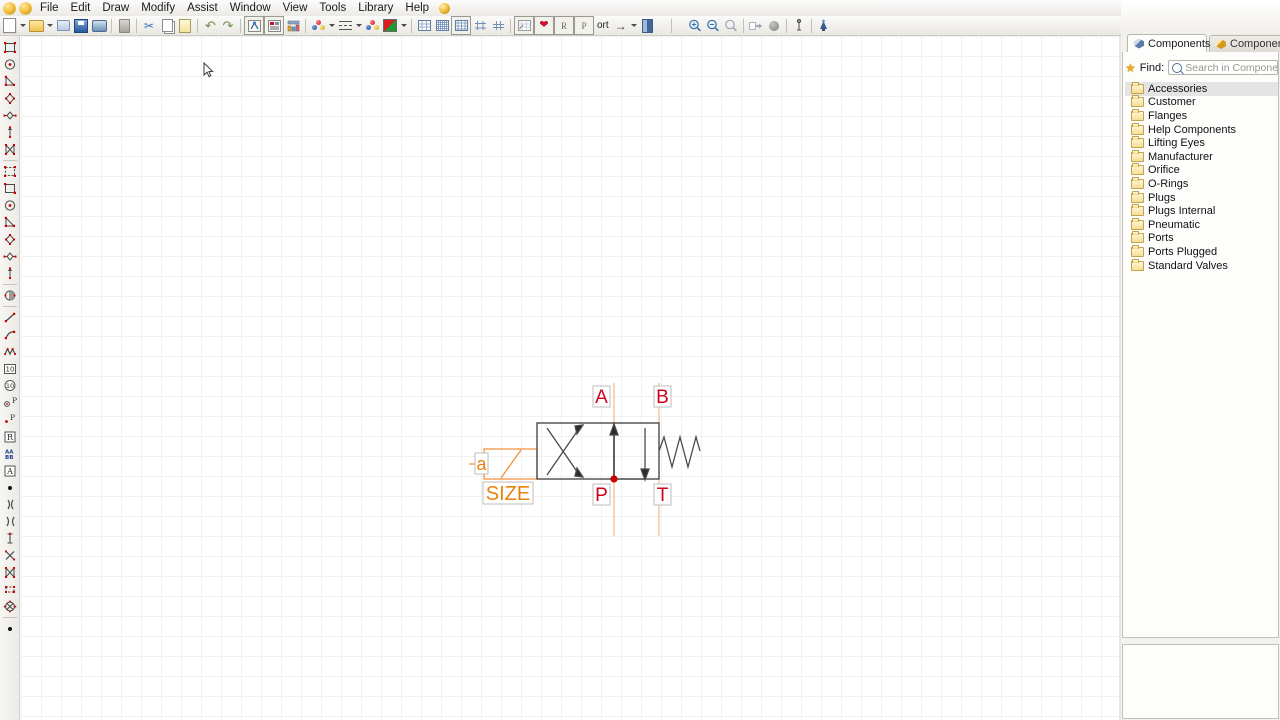 The image size is (1280, 720). What do you see at coordinates (10, 295) in the screenshot?
I see `tool-mirror-split` at bounding box center [10, 295].